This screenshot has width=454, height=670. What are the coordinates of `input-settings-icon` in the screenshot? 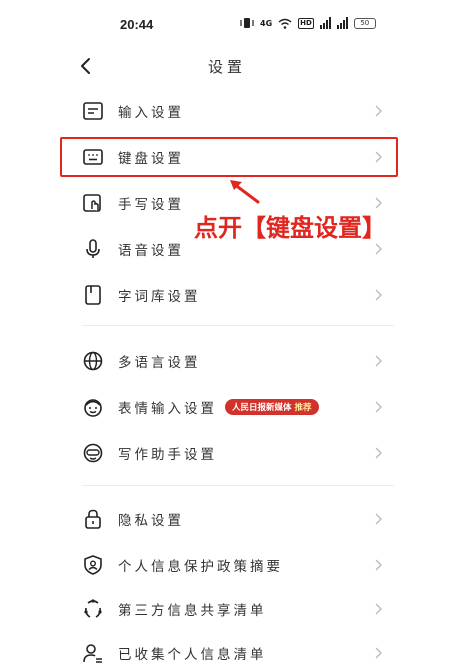 It's located at (93, 111).